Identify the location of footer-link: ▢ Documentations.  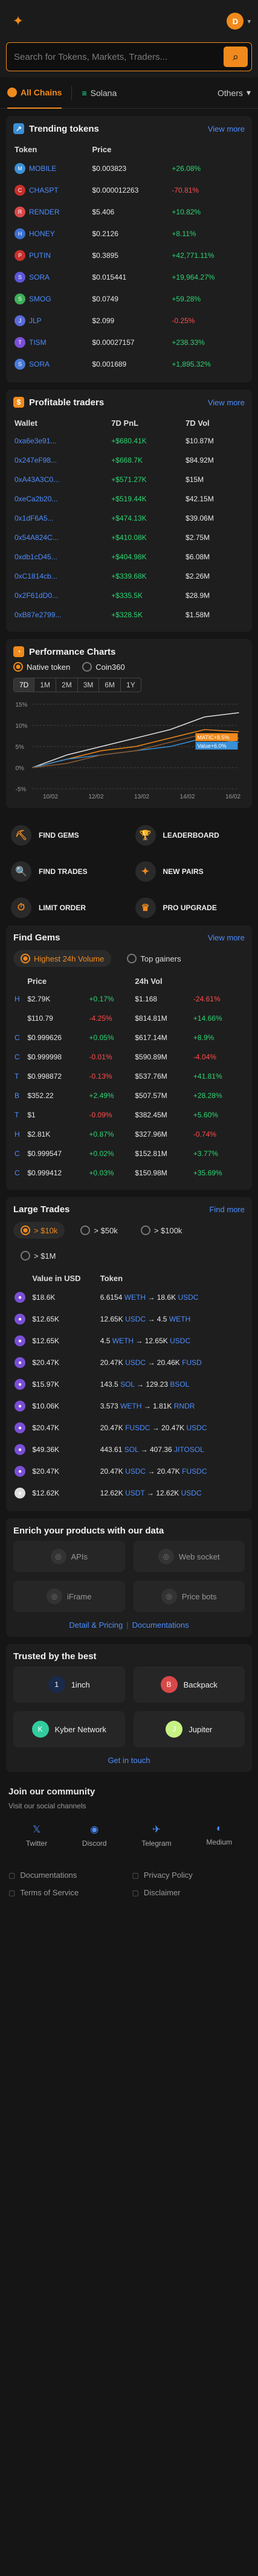
(67, 1875).